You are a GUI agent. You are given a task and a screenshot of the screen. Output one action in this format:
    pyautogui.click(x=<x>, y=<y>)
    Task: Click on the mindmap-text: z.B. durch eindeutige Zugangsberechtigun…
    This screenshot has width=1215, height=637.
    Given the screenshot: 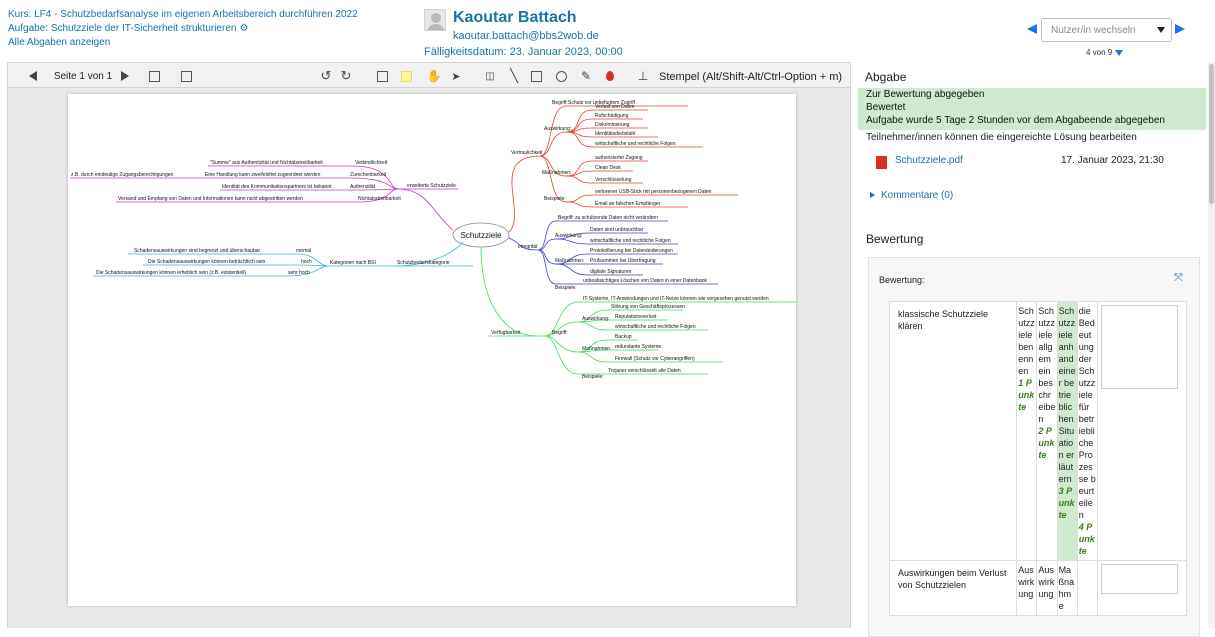 What is the action you would take?
    pyautogui.click(x=122, y=175)
    